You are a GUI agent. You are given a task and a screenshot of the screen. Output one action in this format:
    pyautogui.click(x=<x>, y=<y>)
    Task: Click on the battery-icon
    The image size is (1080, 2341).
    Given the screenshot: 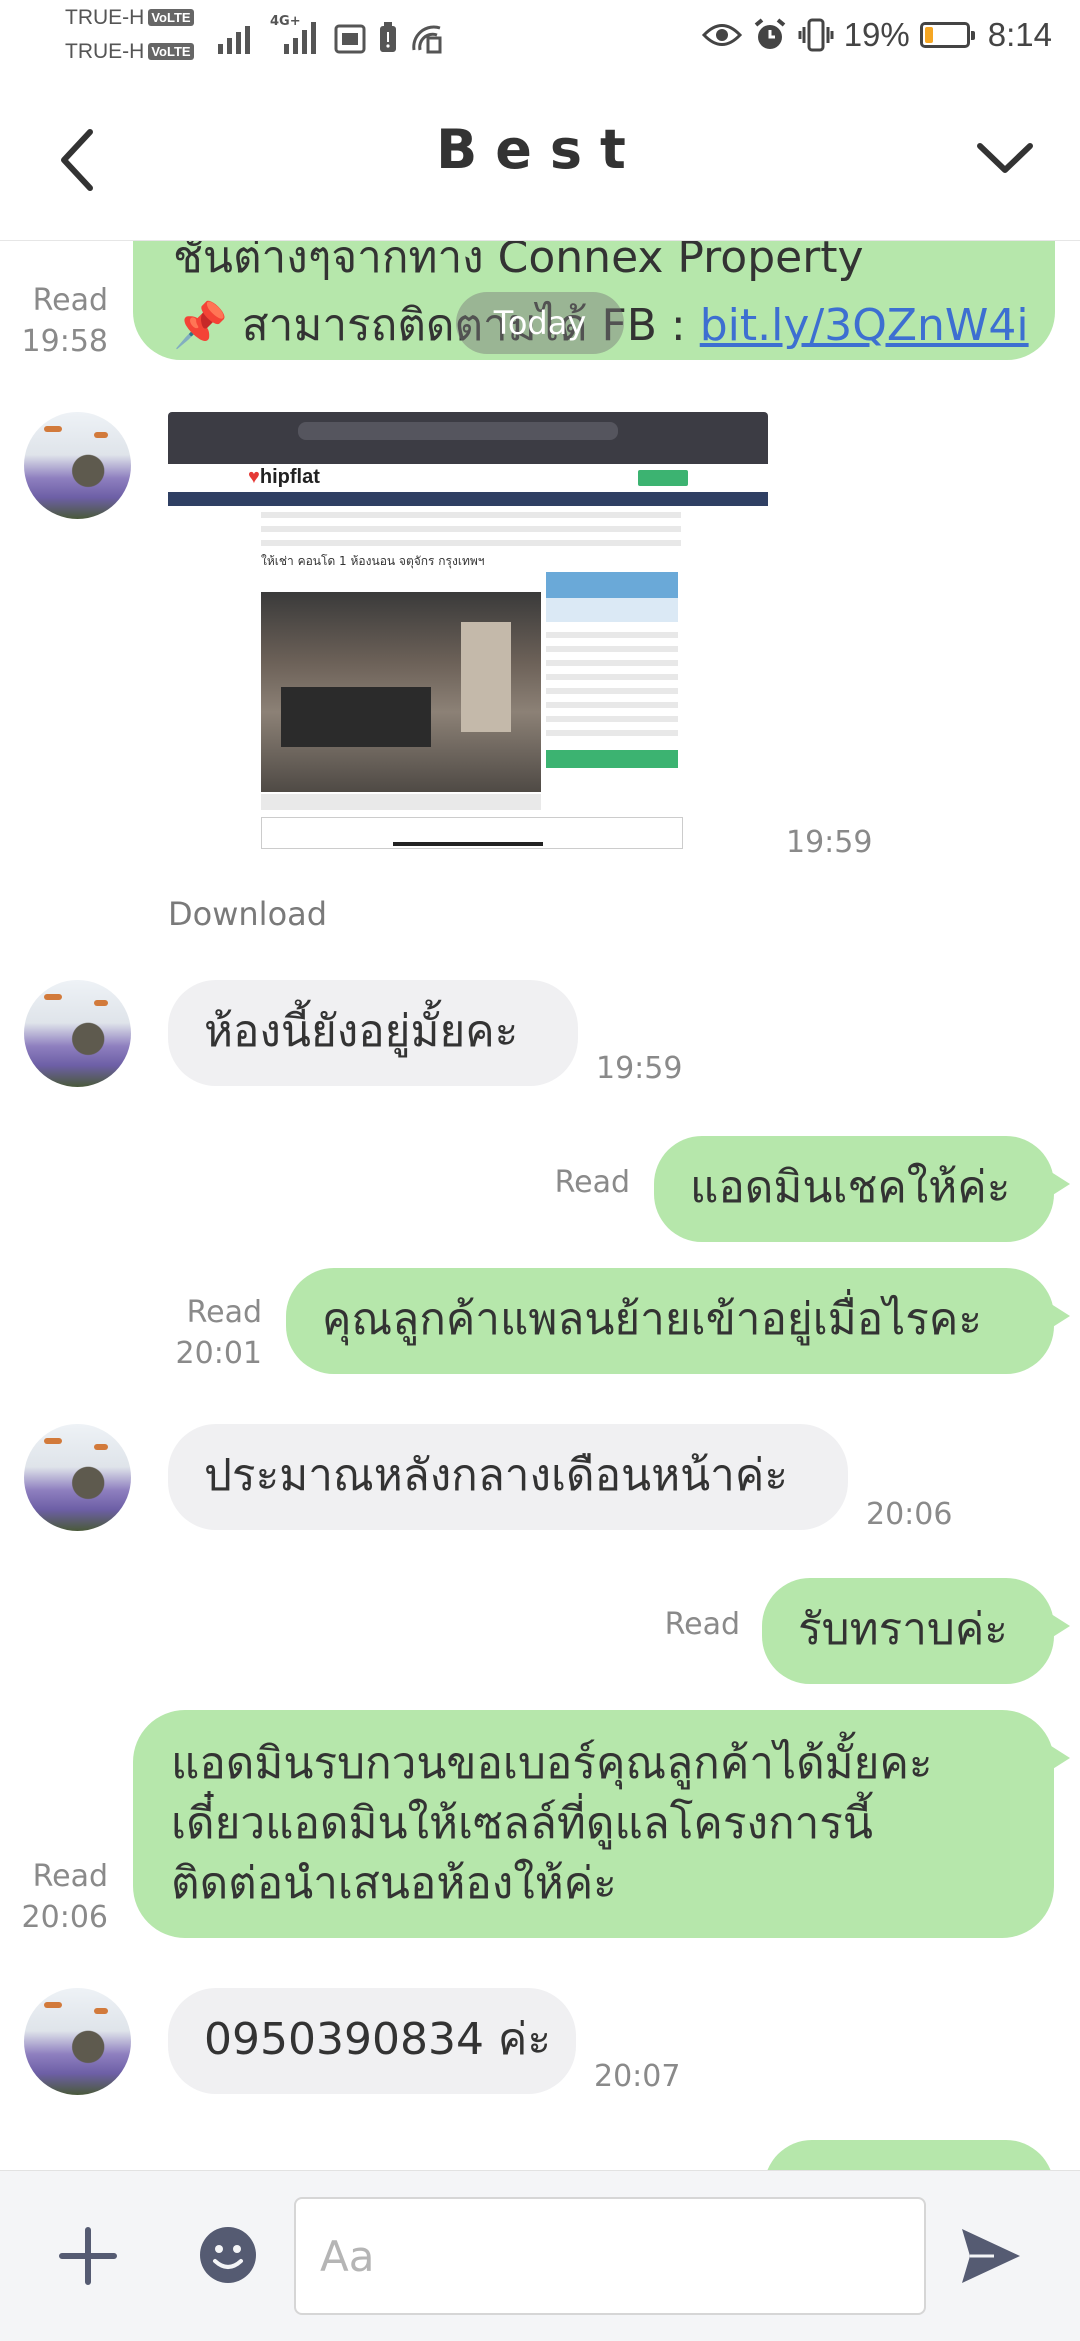 What is the action you would take?
    pyautogui.click(x=947, y=35)
    